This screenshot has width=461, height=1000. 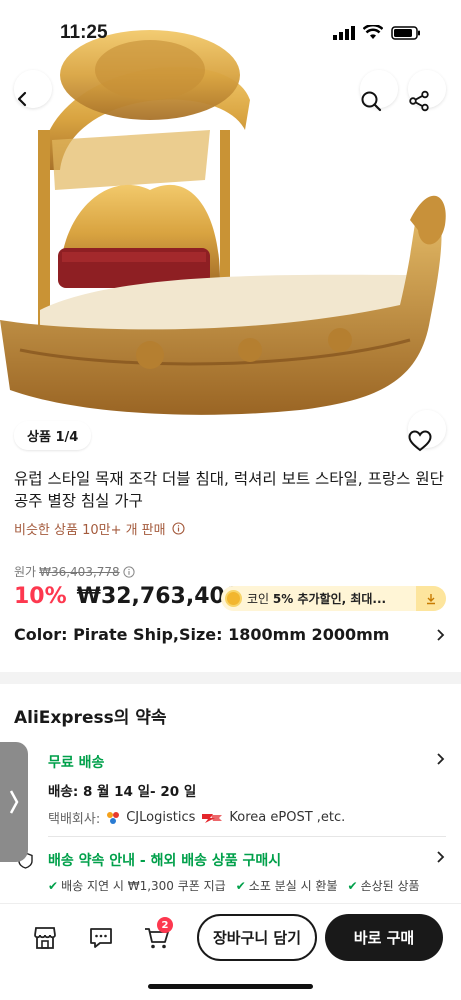 I want to click on carrier-1: CJLogistics, so click(x=161, y=817).